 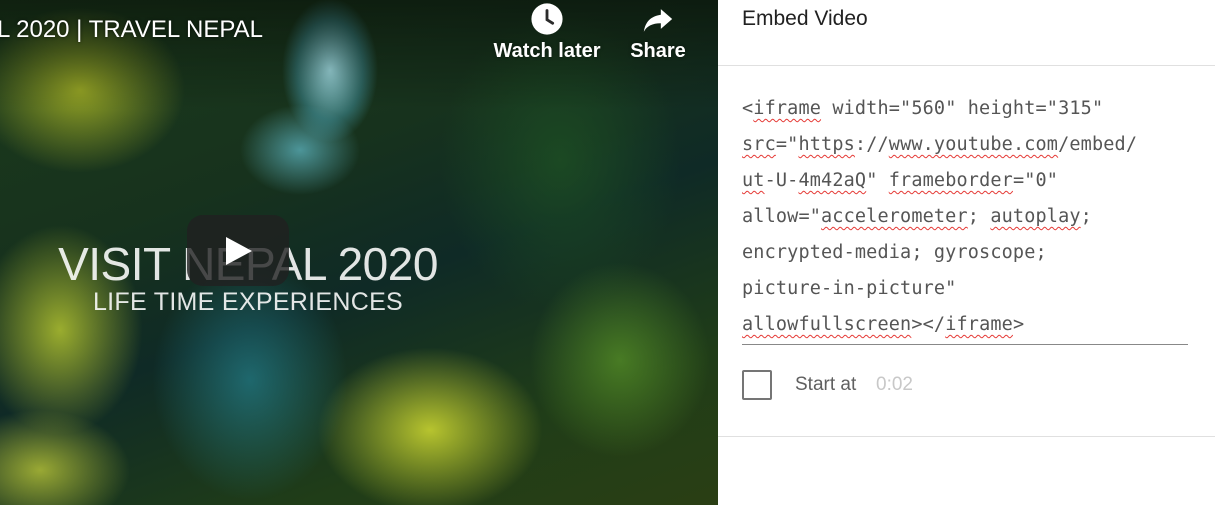 I want to click on play-icon, so click(x=239, y=251).